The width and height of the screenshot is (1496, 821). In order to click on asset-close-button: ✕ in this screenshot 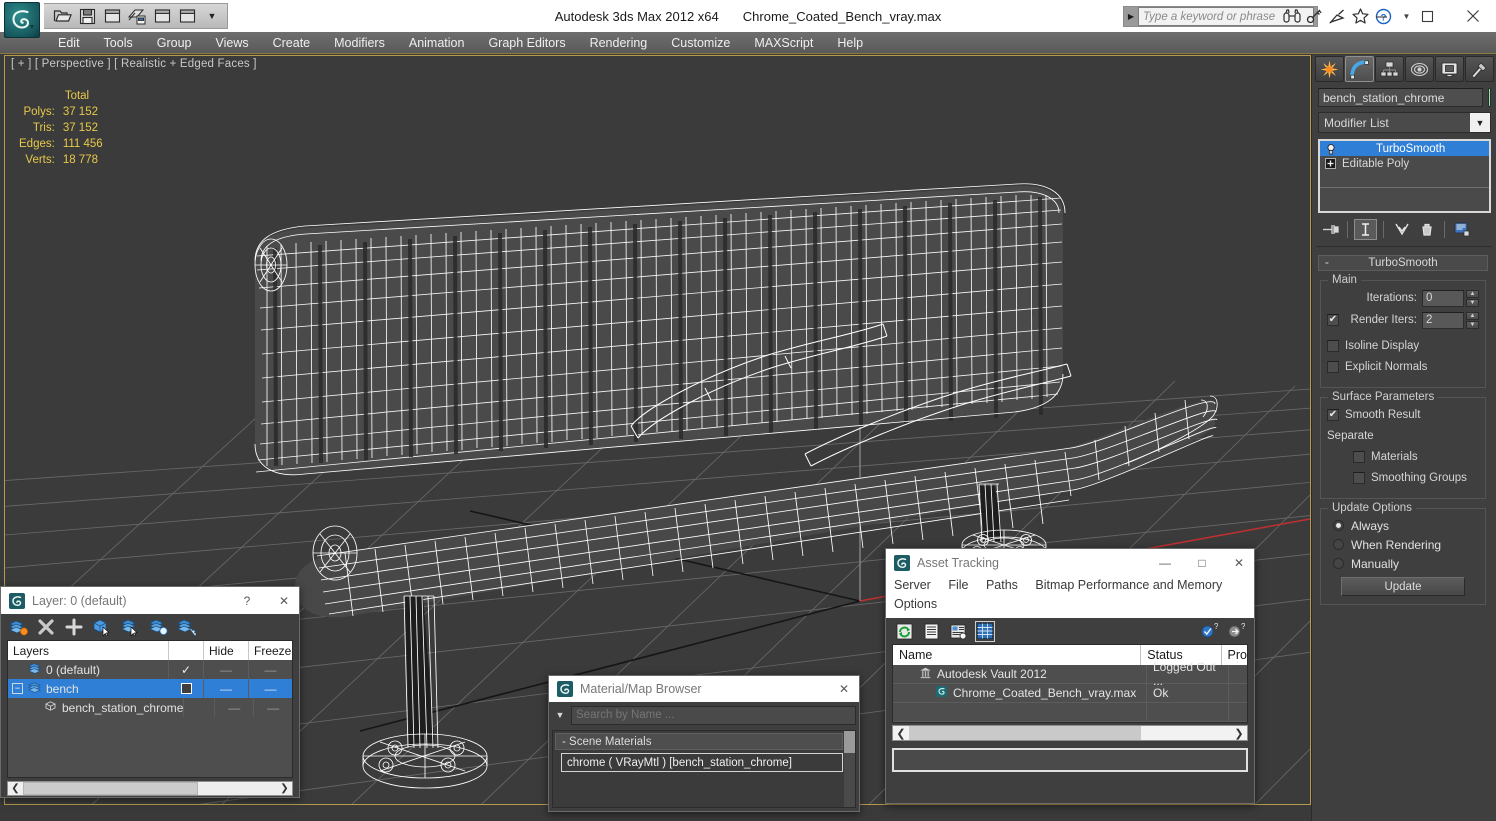, I will do `click(1239, 563)`.